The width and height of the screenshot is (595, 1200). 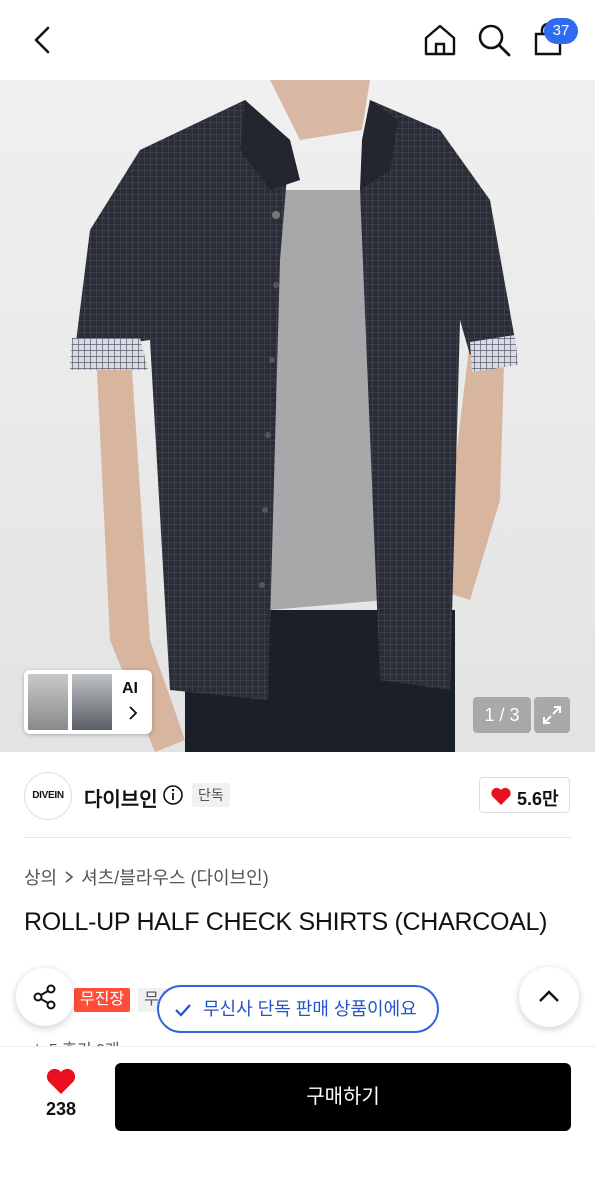 What do you see at coordinates (130, 688) in the screenshot?
I see `ai-label: AI` at bounding box center [130, 688].